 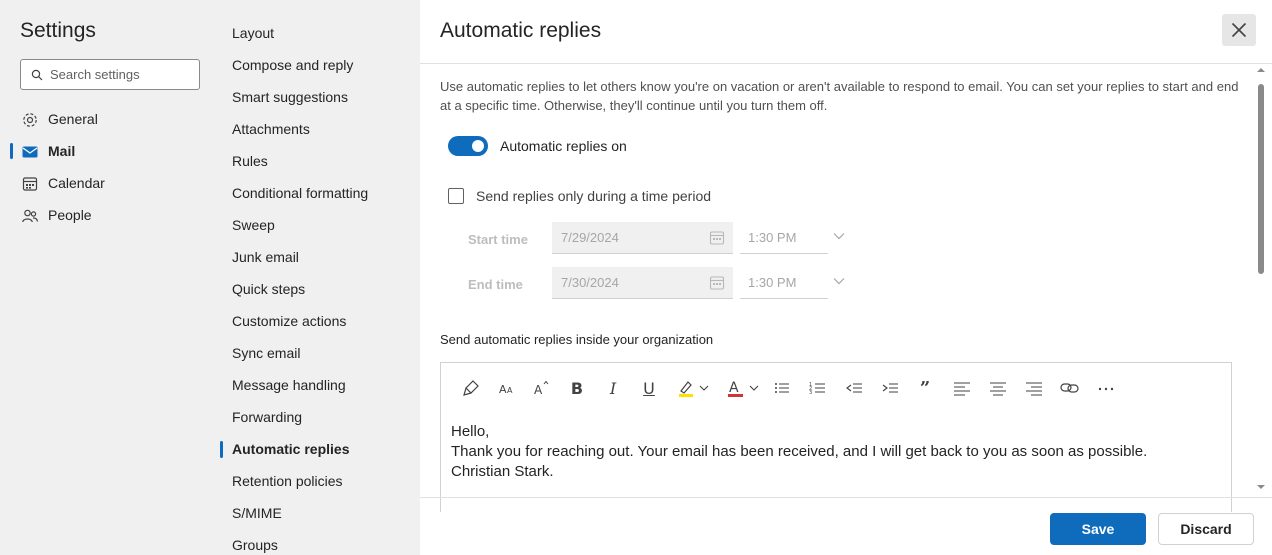 What do you see at coordinates (782, 388) in the screenshot?
I see `bullets-icon` at bounding box center [782, 388].